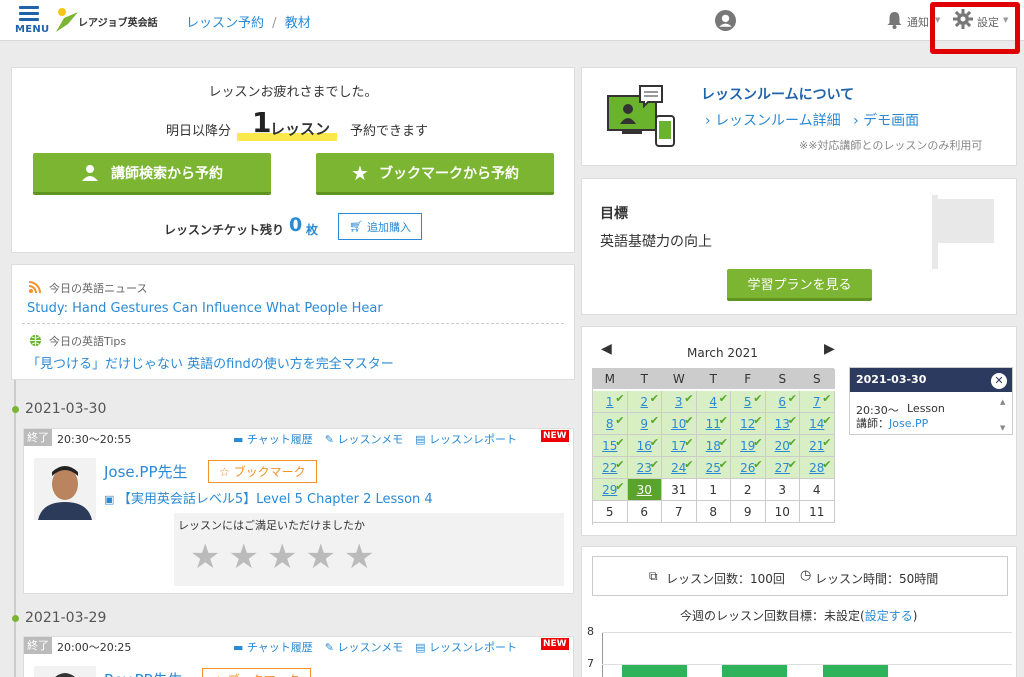  Describe the element at coordinates (908, 423) in the screenshot. I see `popup-teacher-link: Jose.PP` at that location.